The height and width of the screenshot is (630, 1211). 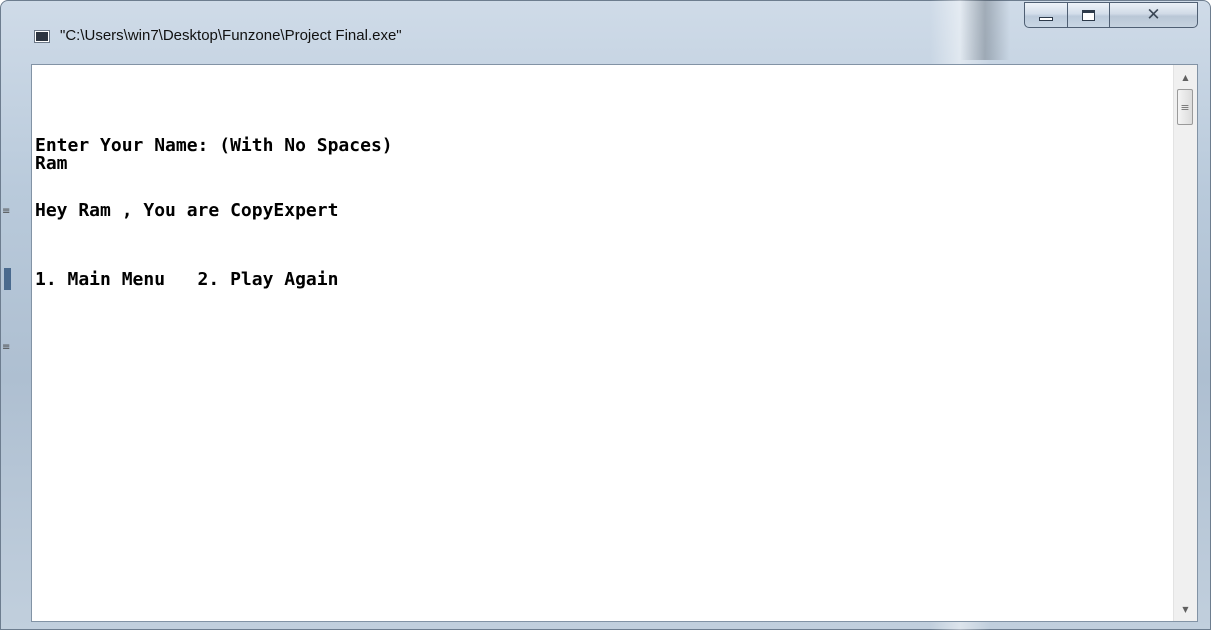 I want to click on scroll-down-icon: ▼, so click(x=1185, y=609).